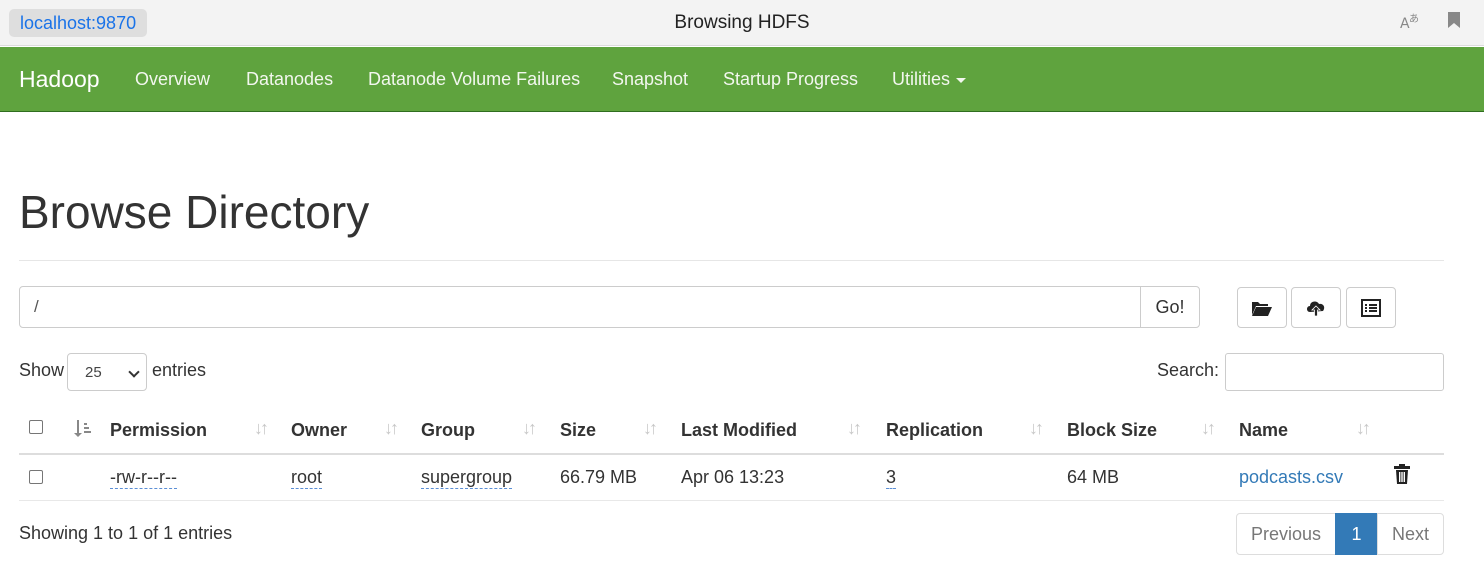 This screenshot has height=575, width=1484. Describe the element at coordinates (93, 372) in the screenshot. I see `entries-selected-value: 25` at that location.